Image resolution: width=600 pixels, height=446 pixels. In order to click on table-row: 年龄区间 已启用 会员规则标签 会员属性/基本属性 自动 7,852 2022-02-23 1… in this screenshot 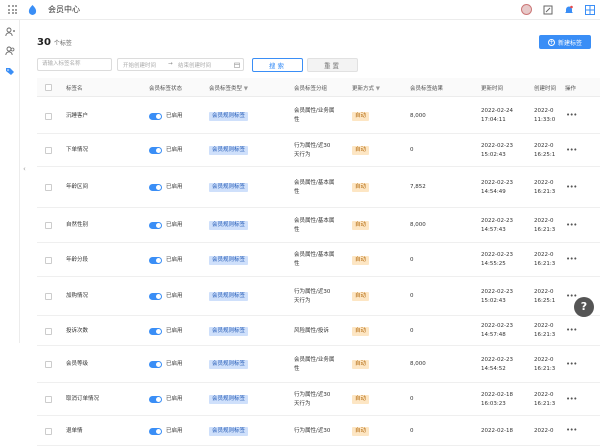, I will do `click(318, 187)`.